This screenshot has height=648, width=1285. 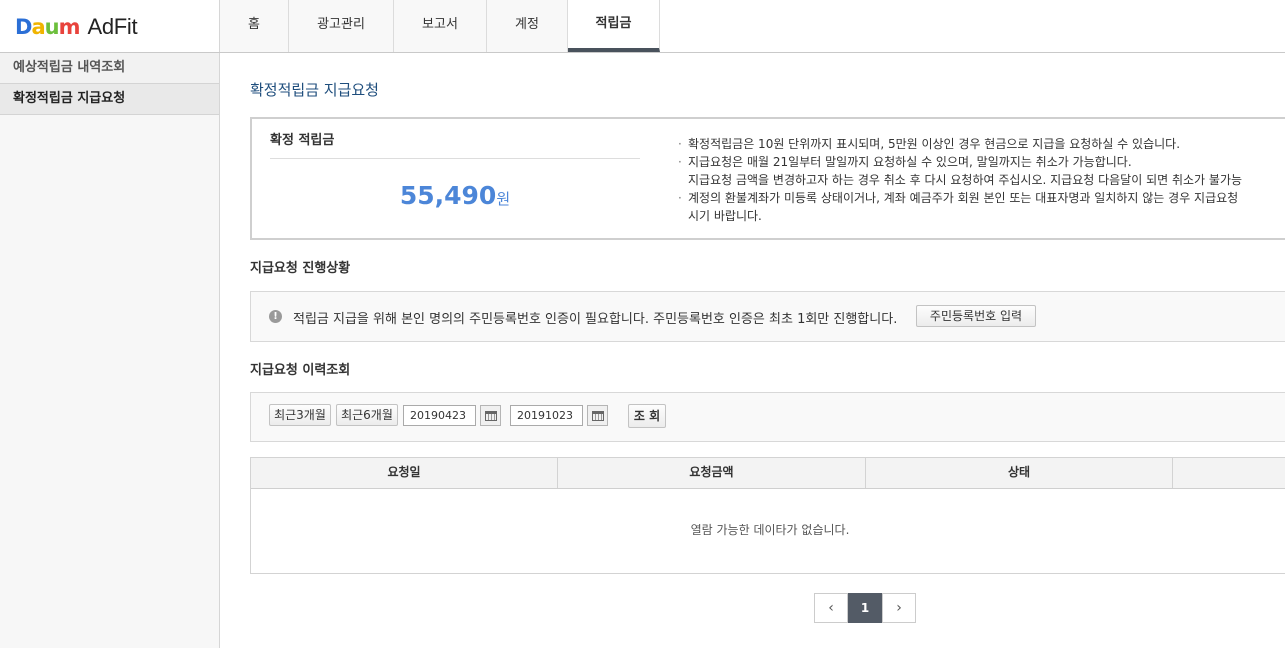 What do you see at coordinates (647, 416) in the screenshot?
I see `search-button: 조 회` at bounding box center [647, 416].